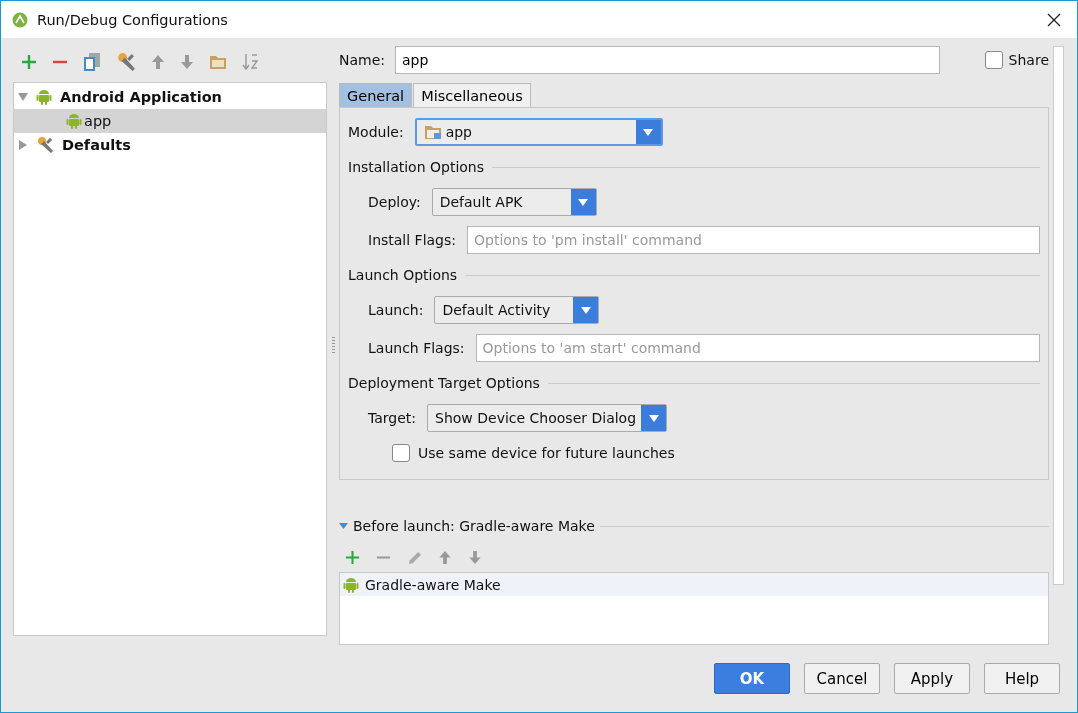  Describe the element at coordinates (1028, 60) in the screenshot. I see `share-label: Share` at that location.